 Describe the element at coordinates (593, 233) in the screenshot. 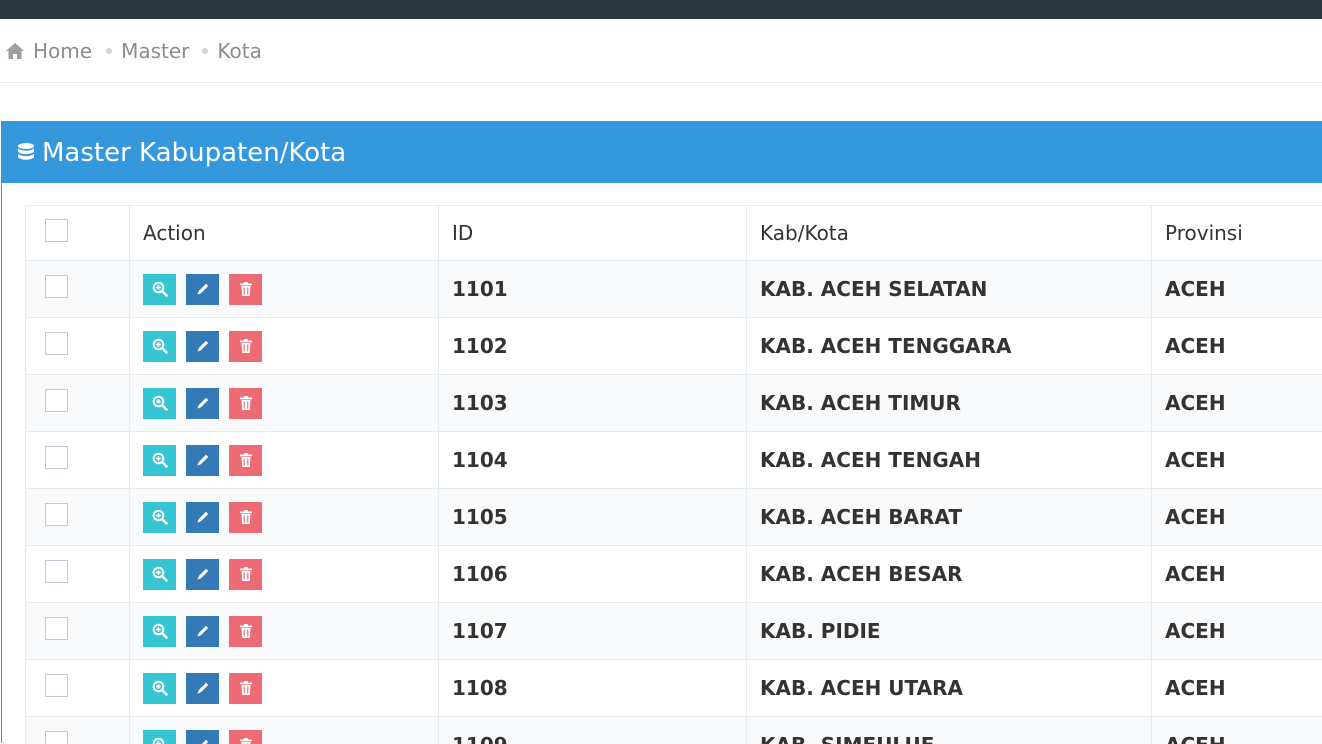

I see `header-id: ID` at that location.